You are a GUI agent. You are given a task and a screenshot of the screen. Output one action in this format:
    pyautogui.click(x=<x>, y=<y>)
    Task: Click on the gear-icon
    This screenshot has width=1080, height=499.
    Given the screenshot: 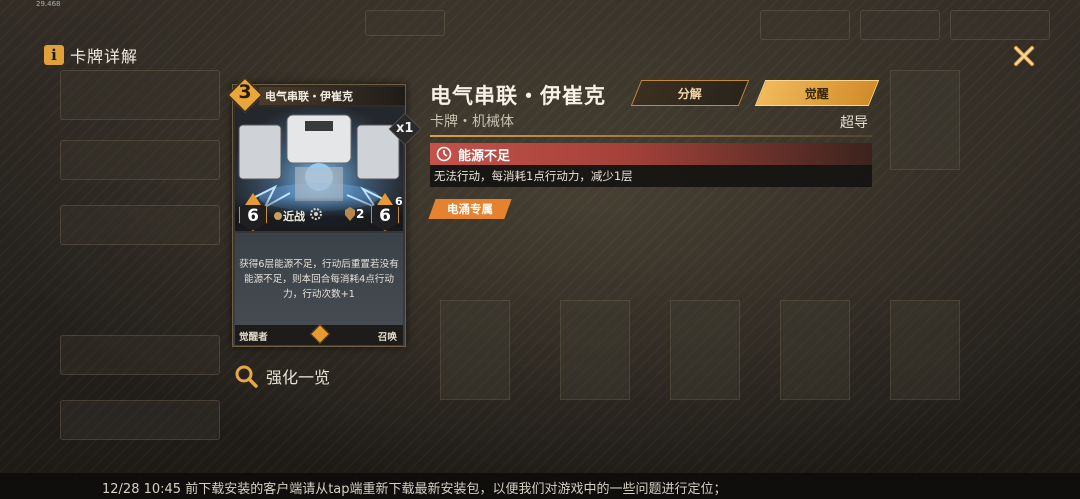 What is the action you would take?
    pyautogui.click(x=316, y=214)
    